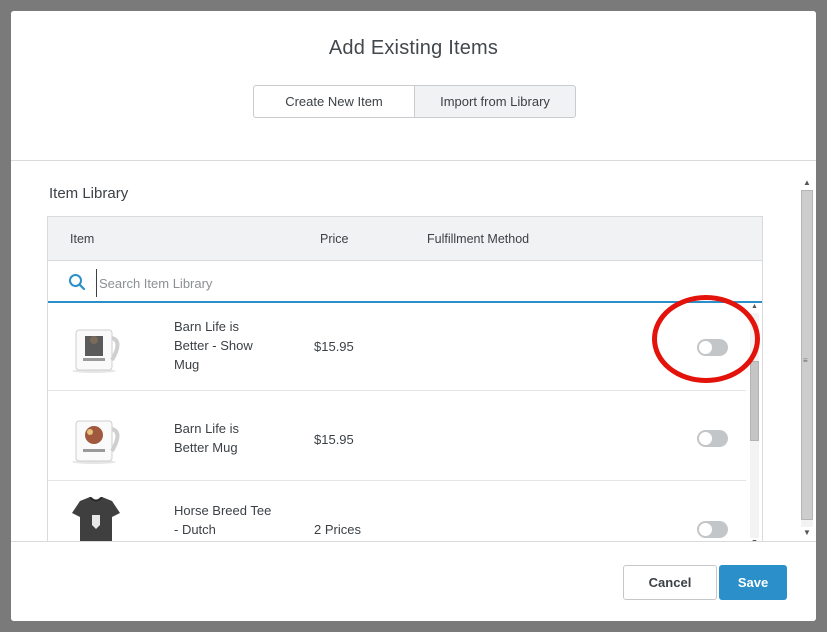 The width and height of the screenshot is (827, 632). I want to click on modal-footer: Cancel Save, so click(413, 581).